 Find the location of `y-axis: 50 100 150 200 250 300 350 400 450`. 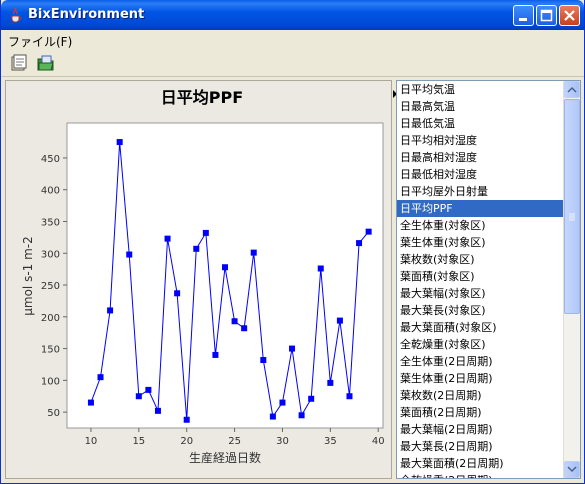

y-axis: 50 100 150 200 250 300 350 400 450 is located at coordinates (54, 286).